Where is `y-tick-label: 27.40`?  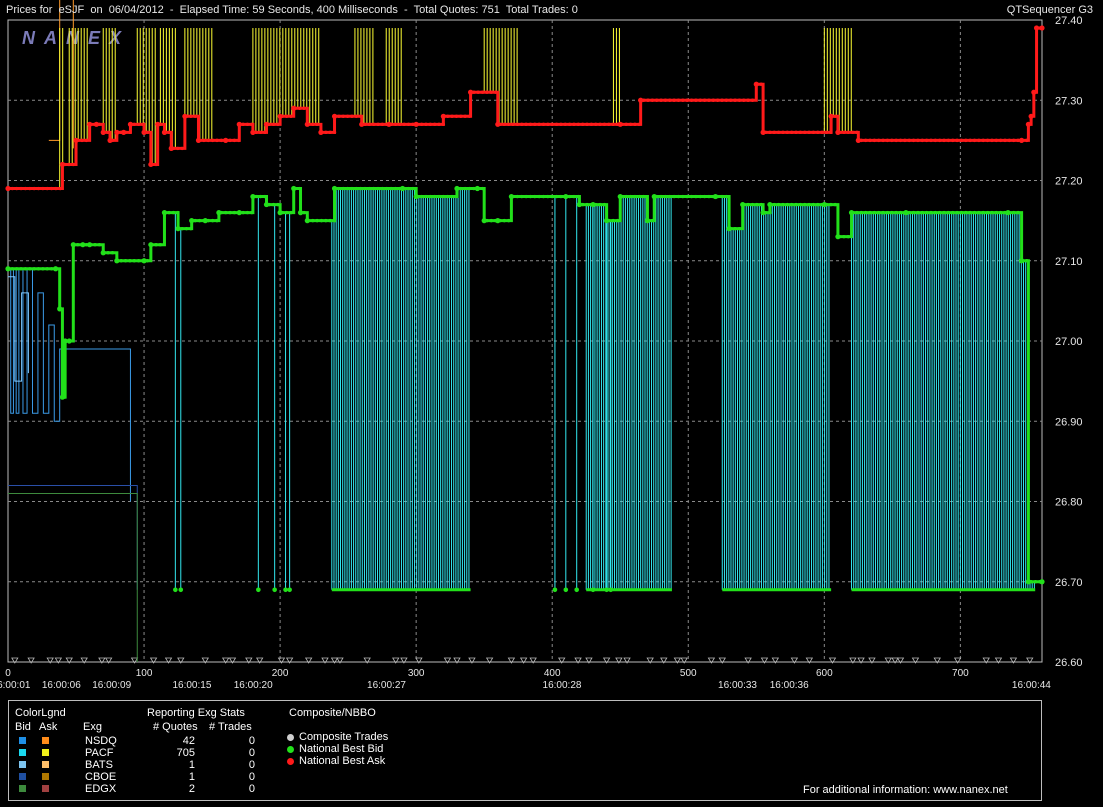
y-tick-label: 27.40 is located at coordinates (1069, 21).